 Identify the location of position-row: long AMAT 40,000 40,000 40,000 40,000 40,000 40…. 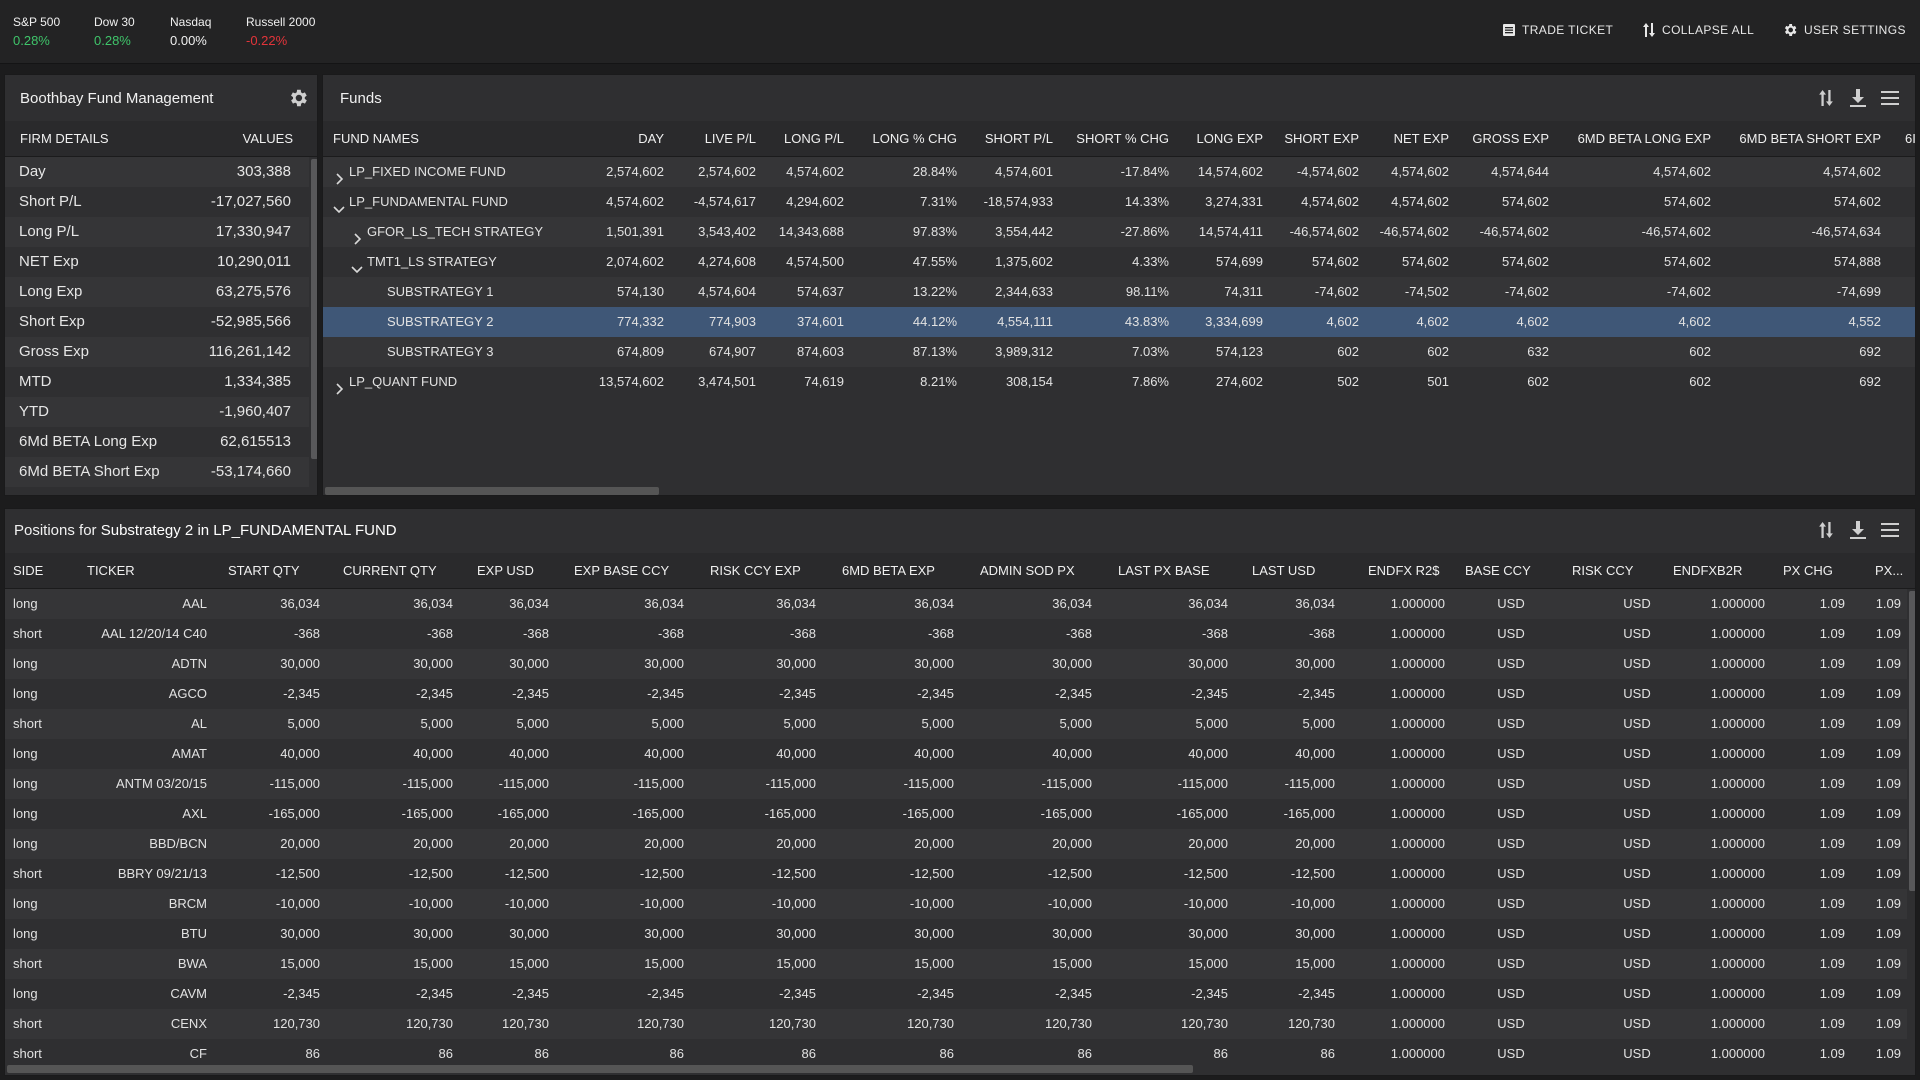
(956, 754).